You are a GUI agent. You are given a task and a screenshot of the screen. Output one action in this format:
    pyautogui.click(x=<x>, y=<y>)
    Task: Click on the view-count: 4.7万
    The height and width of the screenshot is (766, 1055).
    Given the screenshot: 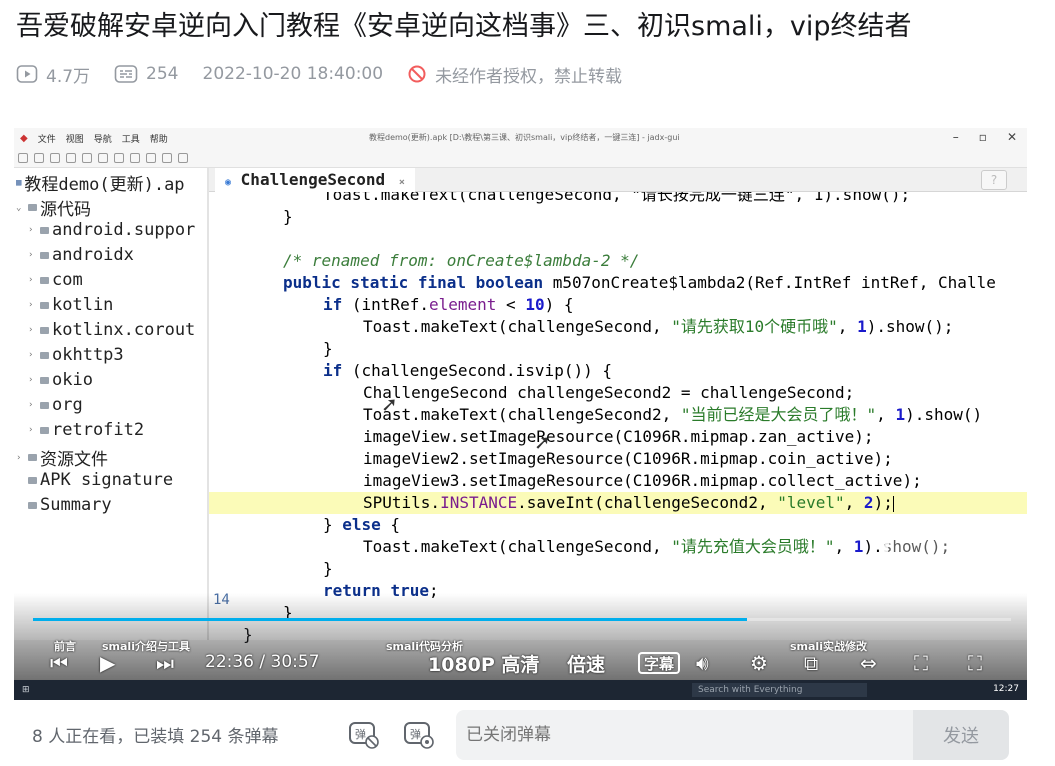 What is the action you would take?
    pyautogui.click(x=68, y=76)
    